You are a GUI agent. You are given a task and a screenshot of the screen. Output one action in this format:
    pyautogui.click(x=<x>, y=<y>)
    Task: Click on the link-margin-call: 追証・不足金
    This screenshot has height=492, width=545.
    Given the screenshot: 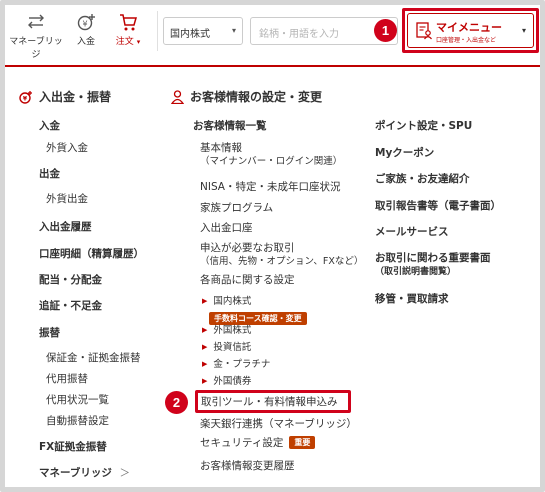 What is the action you would take?
    pyautogui.click(x=70, y=306)
    